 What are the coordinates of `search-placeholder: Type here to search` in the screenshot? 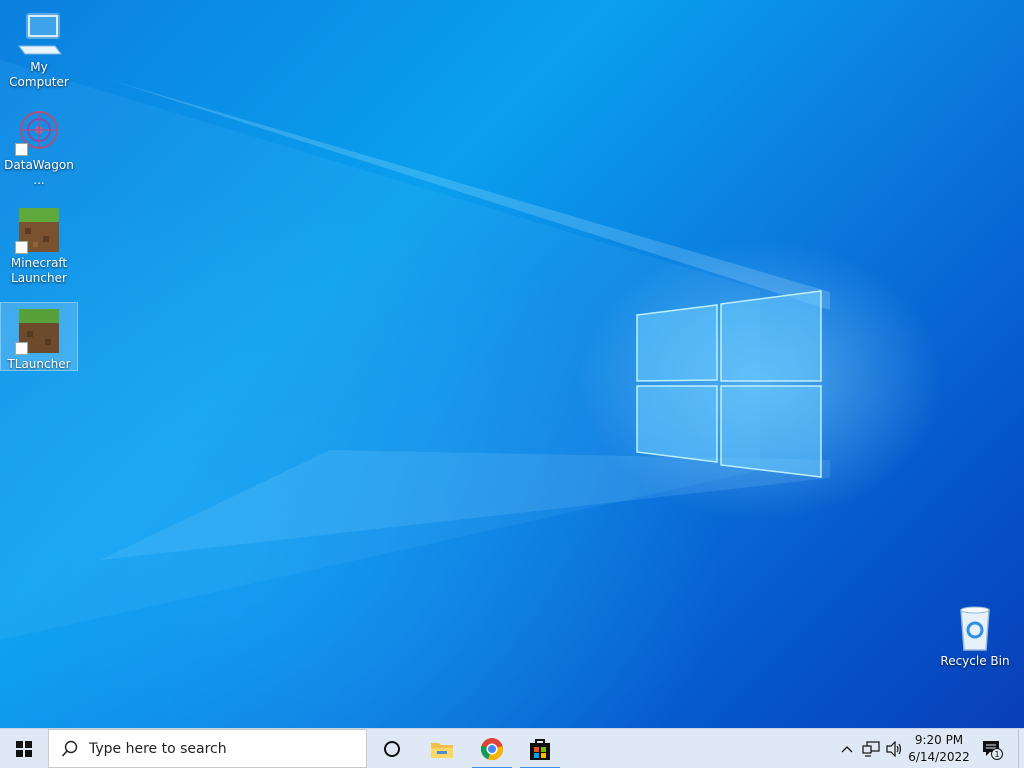 It's located at (158, 748).